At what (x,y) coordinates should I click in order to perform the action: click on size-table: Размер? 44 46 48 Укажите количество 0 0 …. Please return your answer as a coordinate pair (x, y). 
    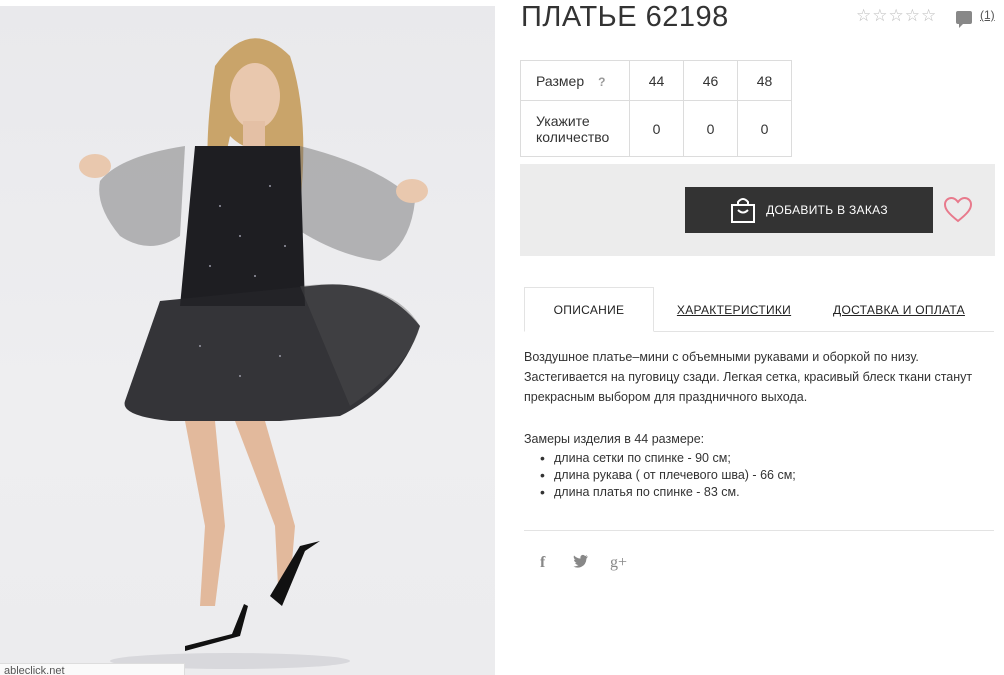
    Looking at the image, I should click on (656, 108).